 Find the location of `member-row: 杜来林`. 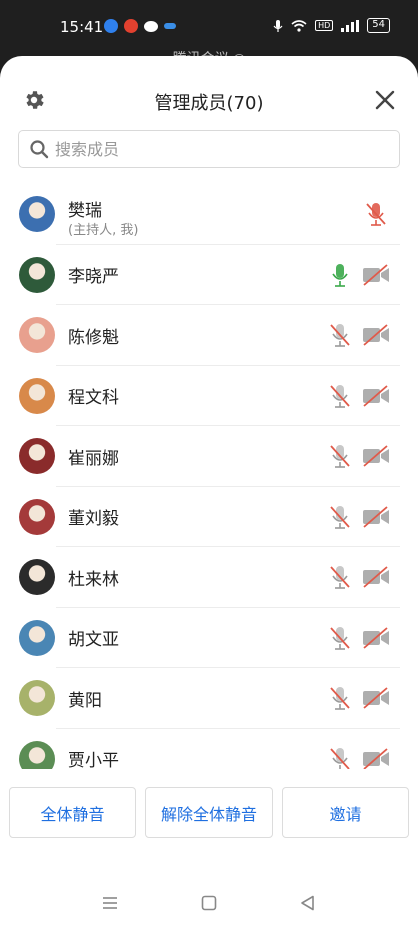

member-row: 杜来林 is located at coordinates (209, 577).